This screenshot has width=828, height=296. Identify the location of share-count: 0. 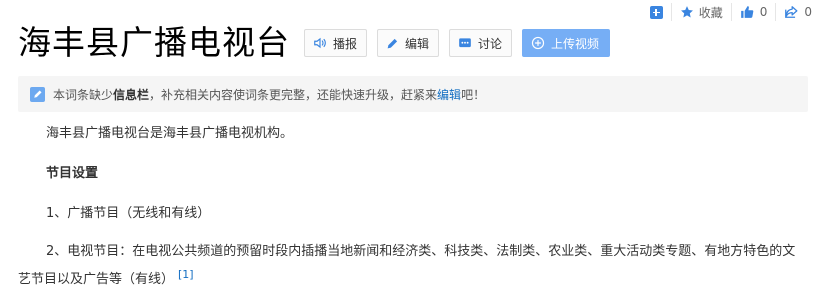
(808, 12).